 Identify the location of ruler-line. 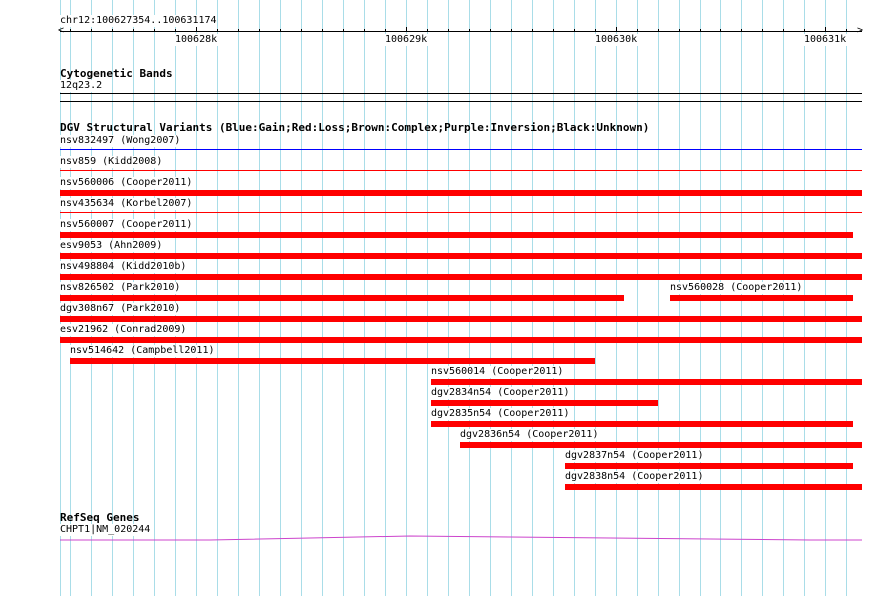
(461, 31).